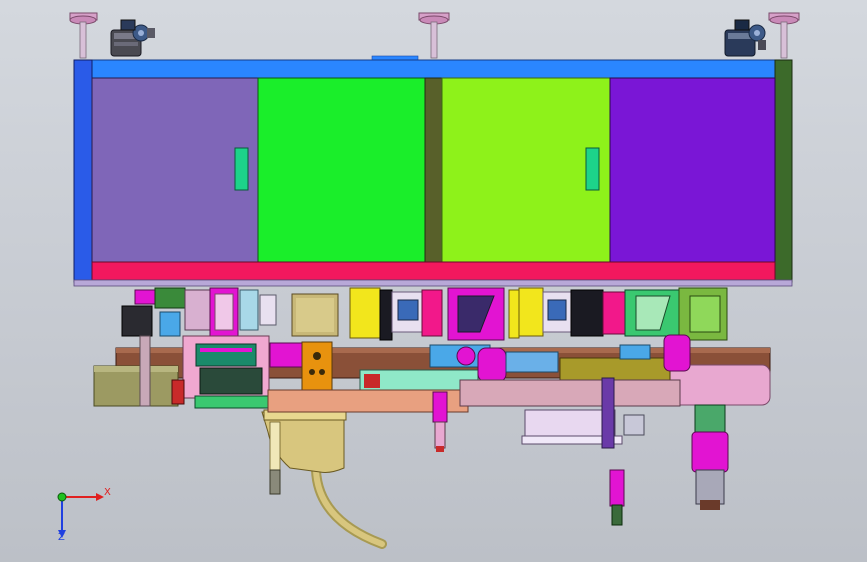  Describe the element at coordinates (83, 171) in the screenshot. I see `frame-left-blue` at that location.